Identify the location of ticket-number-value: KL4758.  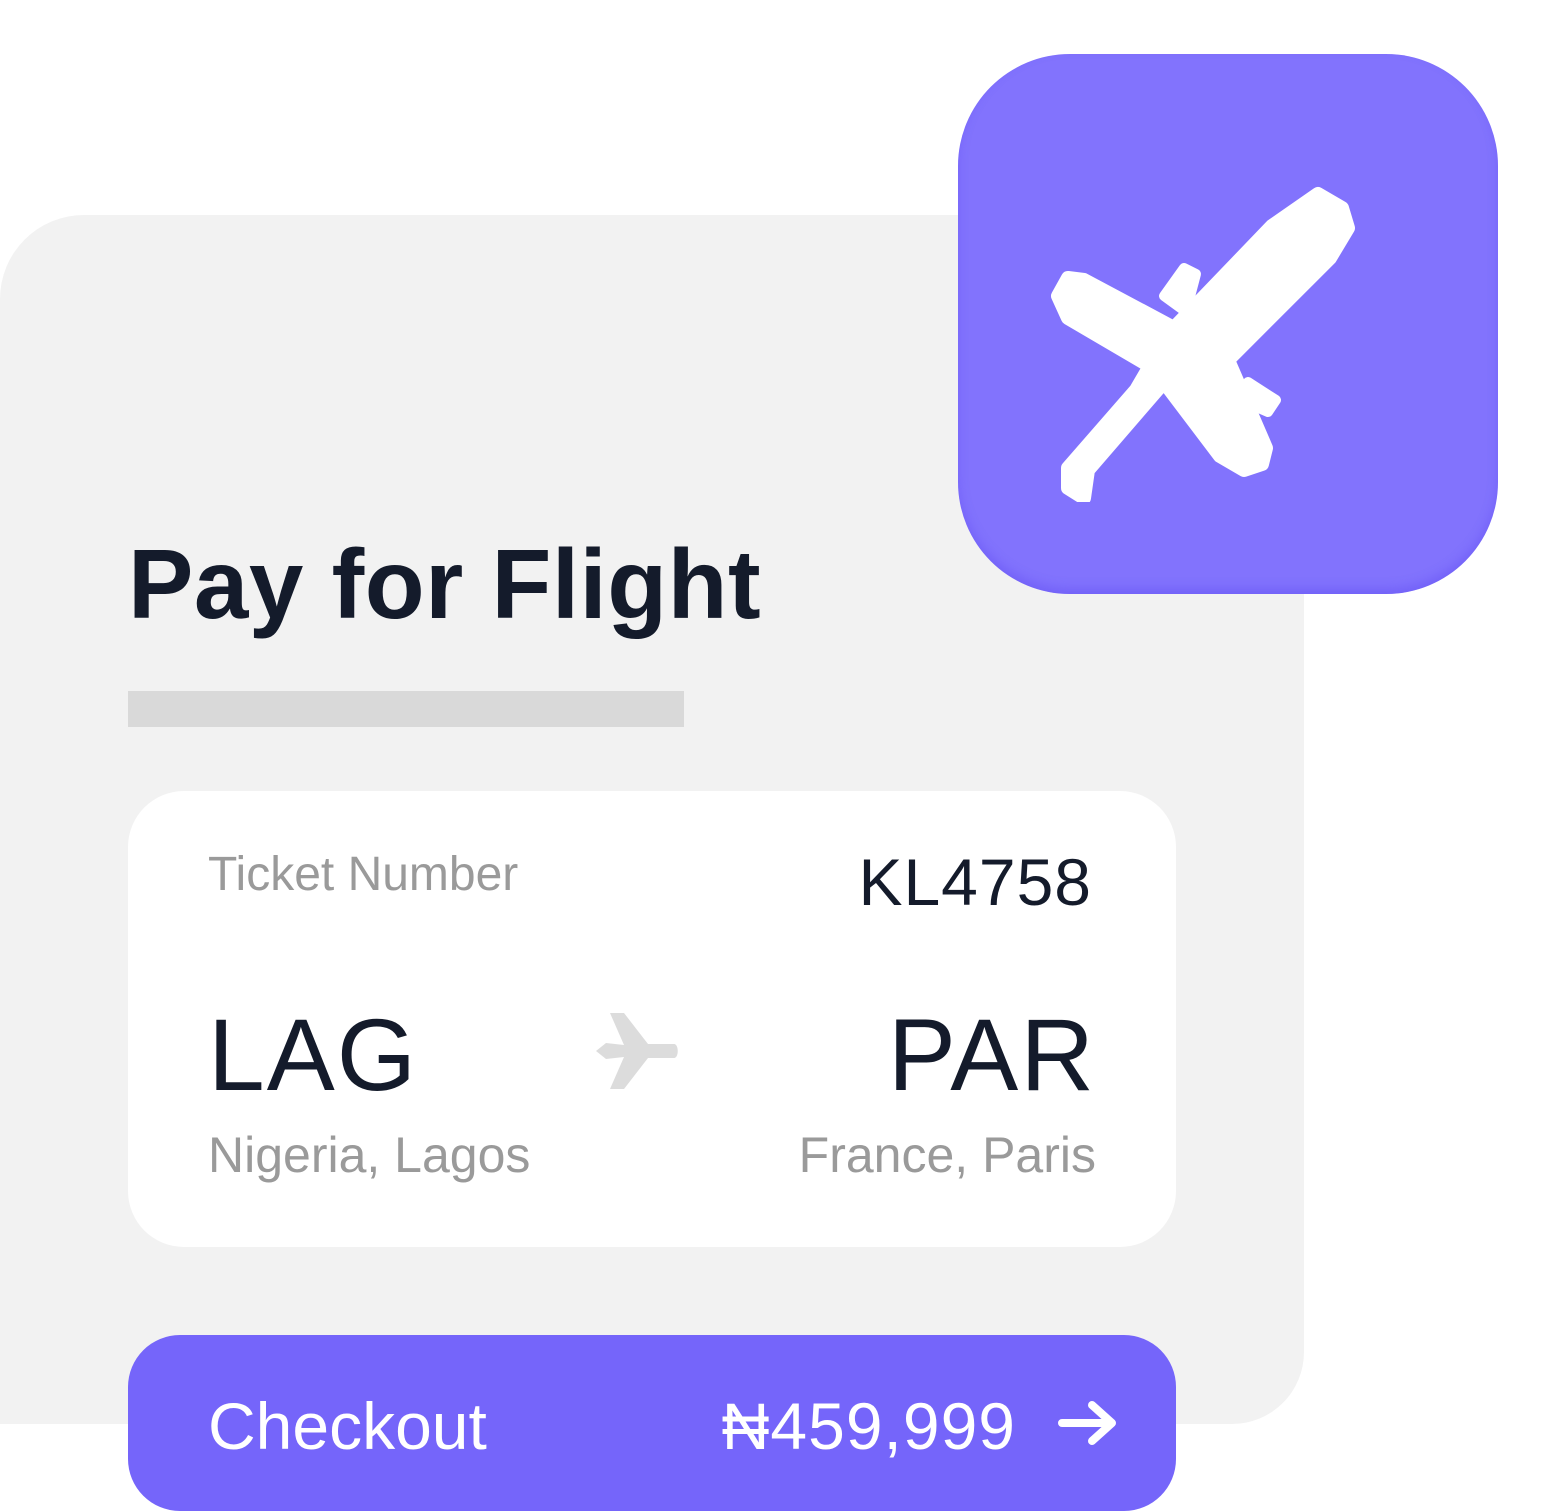
(975, 882).